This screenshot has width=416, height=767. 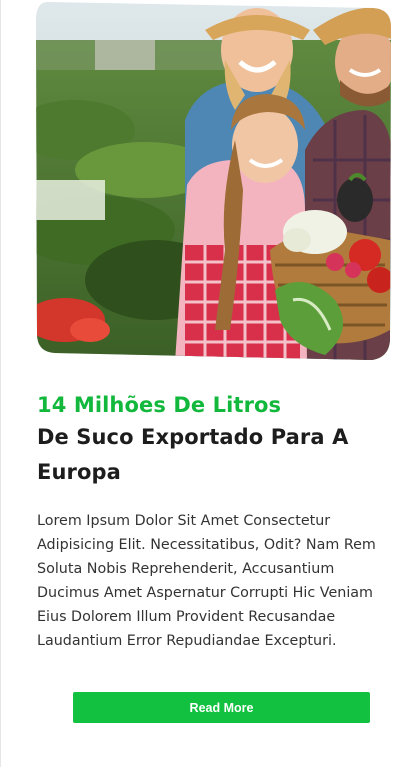 What do you see at coordinates (0, 383) in the screenshot?
I see `card-border` at bounding box center [0, 383].